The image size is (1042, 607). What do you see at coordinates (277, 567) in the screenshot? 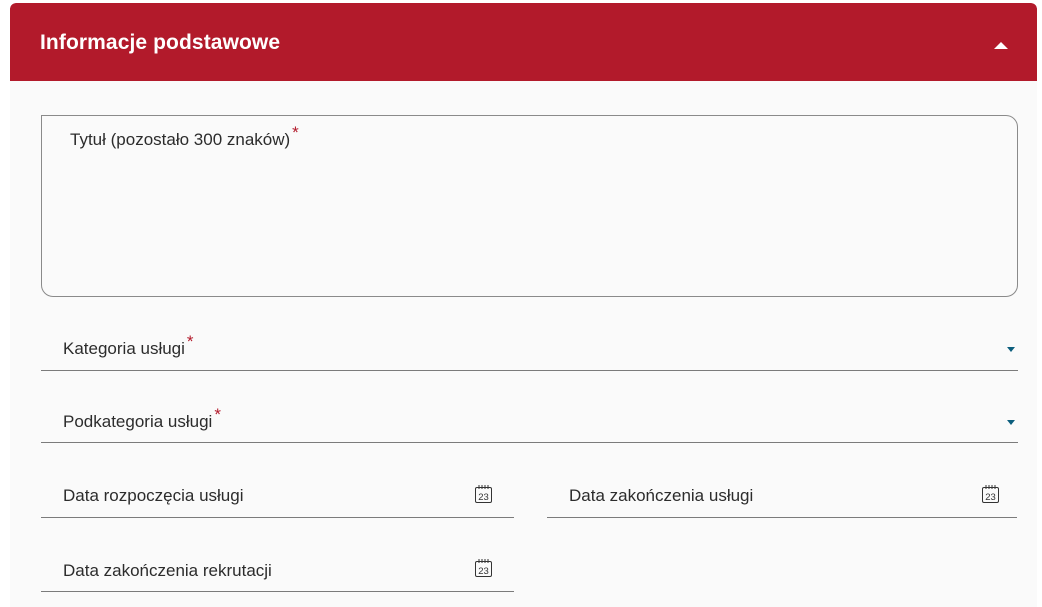
I see `recruitment-end-date-field: Data zakończenia rekrutacji 23` at bounding box center [277, 567].